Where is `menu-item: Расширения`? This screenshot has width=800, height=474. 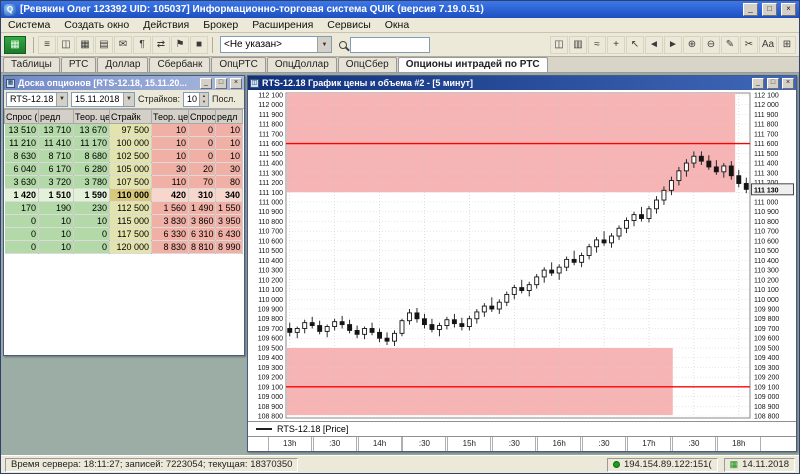 menu-item: Расширения is located at coordinates (282, 25).